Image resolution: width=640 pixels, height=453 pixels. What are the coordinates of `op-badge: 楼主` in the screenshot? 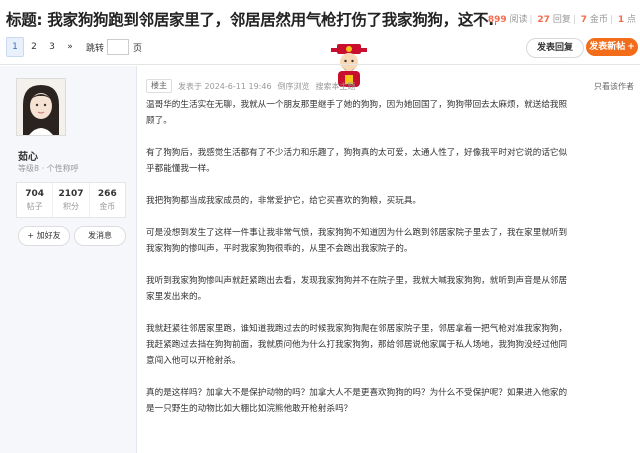 It's located at (159, 86).